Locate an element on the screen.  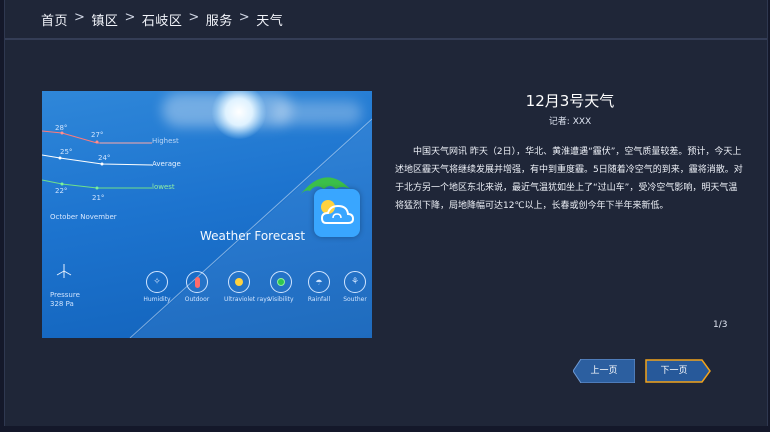
thermometer-icon is located at coordinates (197, 282).